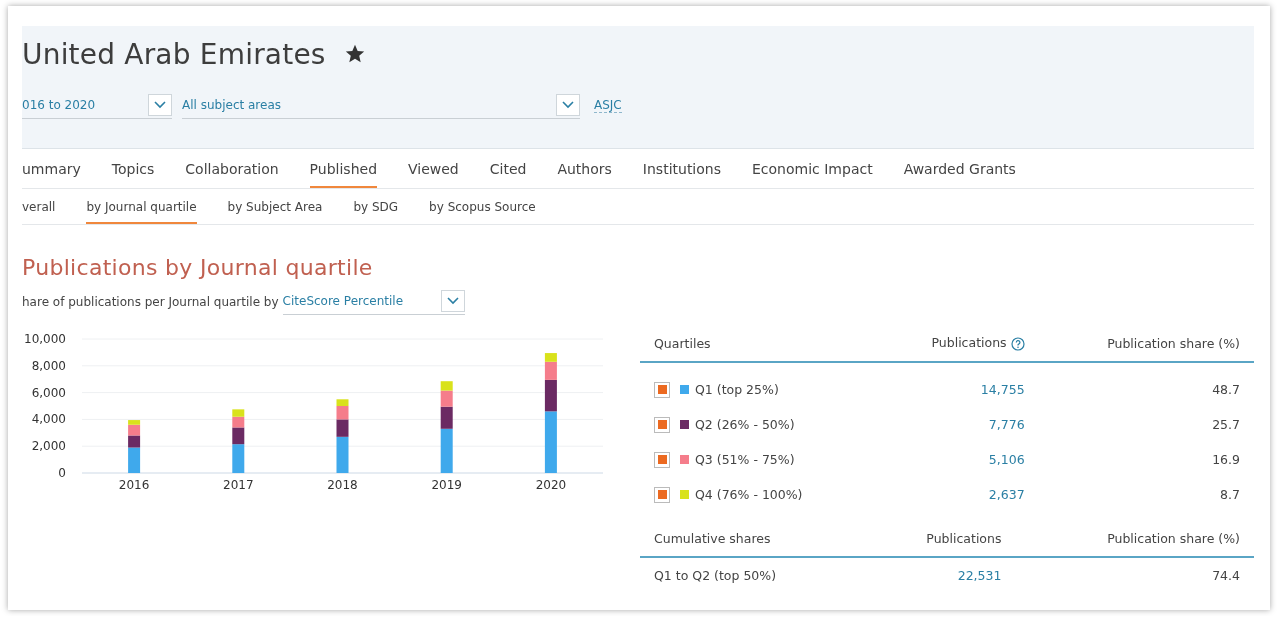 This screenshot has height=618, width=1278. I want to click on help-icon, so click(1017, 343).